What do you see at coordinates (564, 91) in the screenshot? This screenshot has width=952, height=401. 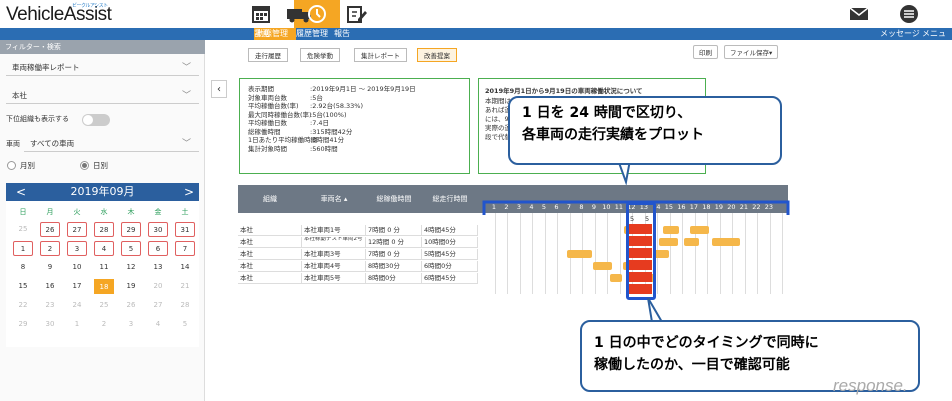 I see `status-title: 2019年9月1日から9月19日の車両稼働状況について` at bounding box center [564, 91].